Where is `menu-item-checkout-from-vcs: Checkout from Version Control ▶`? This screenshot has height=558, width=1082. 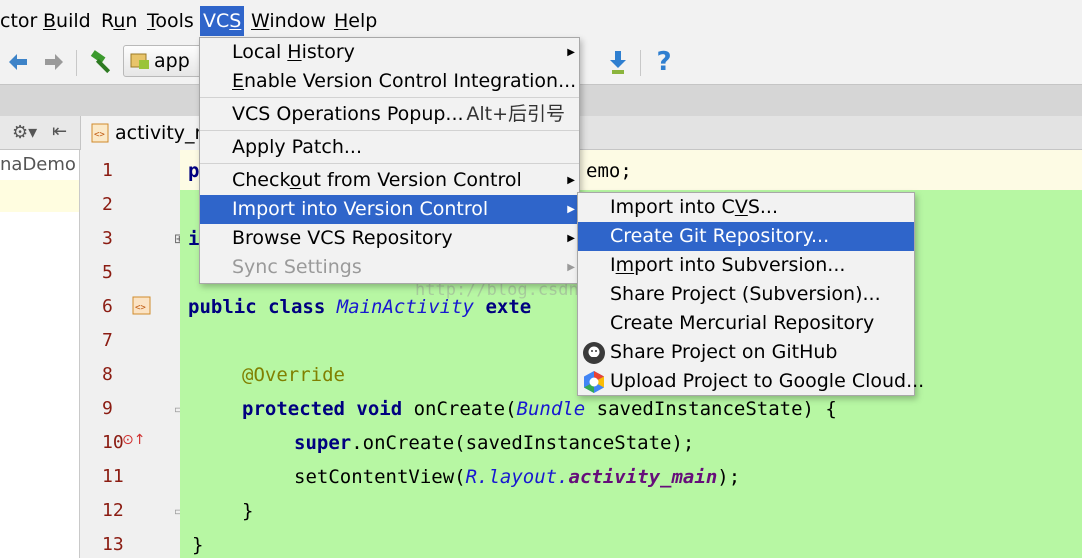 menu-item-checkout-from-vcs: Checkout from Version Control ▶ is located at coordinates (389, 180).